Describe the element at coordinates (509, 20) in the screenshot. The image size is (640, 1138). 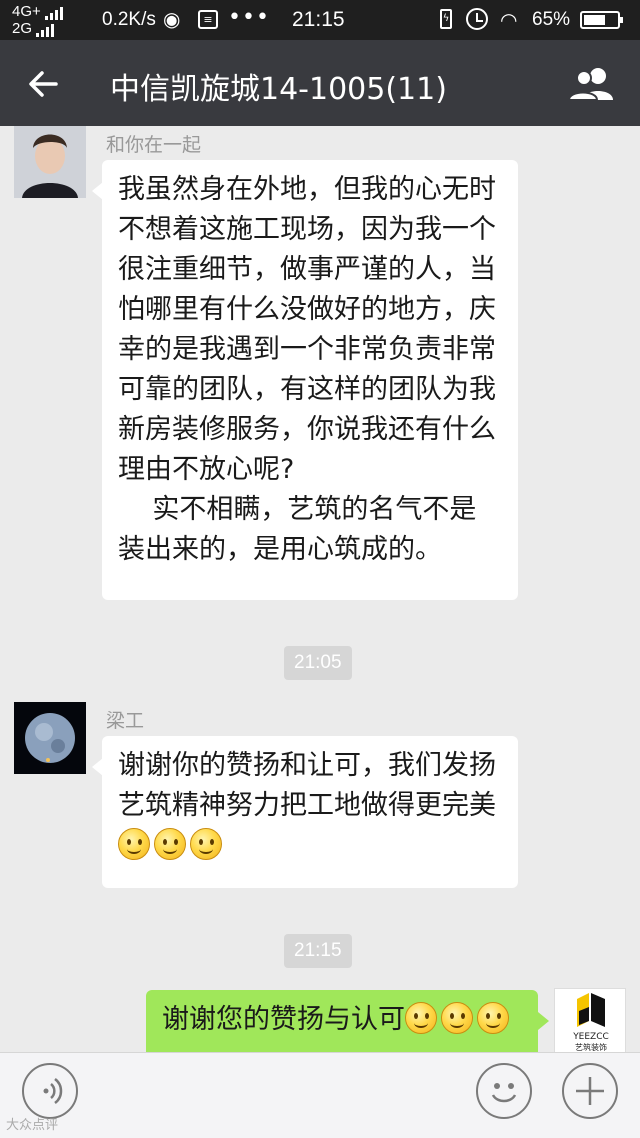
I see `wifi-icon: ◠` at that location.